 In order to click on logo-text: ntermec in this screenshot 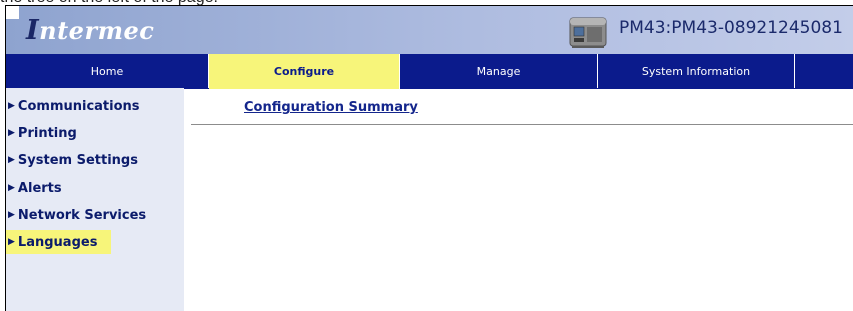, I will do `click(97, 30)`.